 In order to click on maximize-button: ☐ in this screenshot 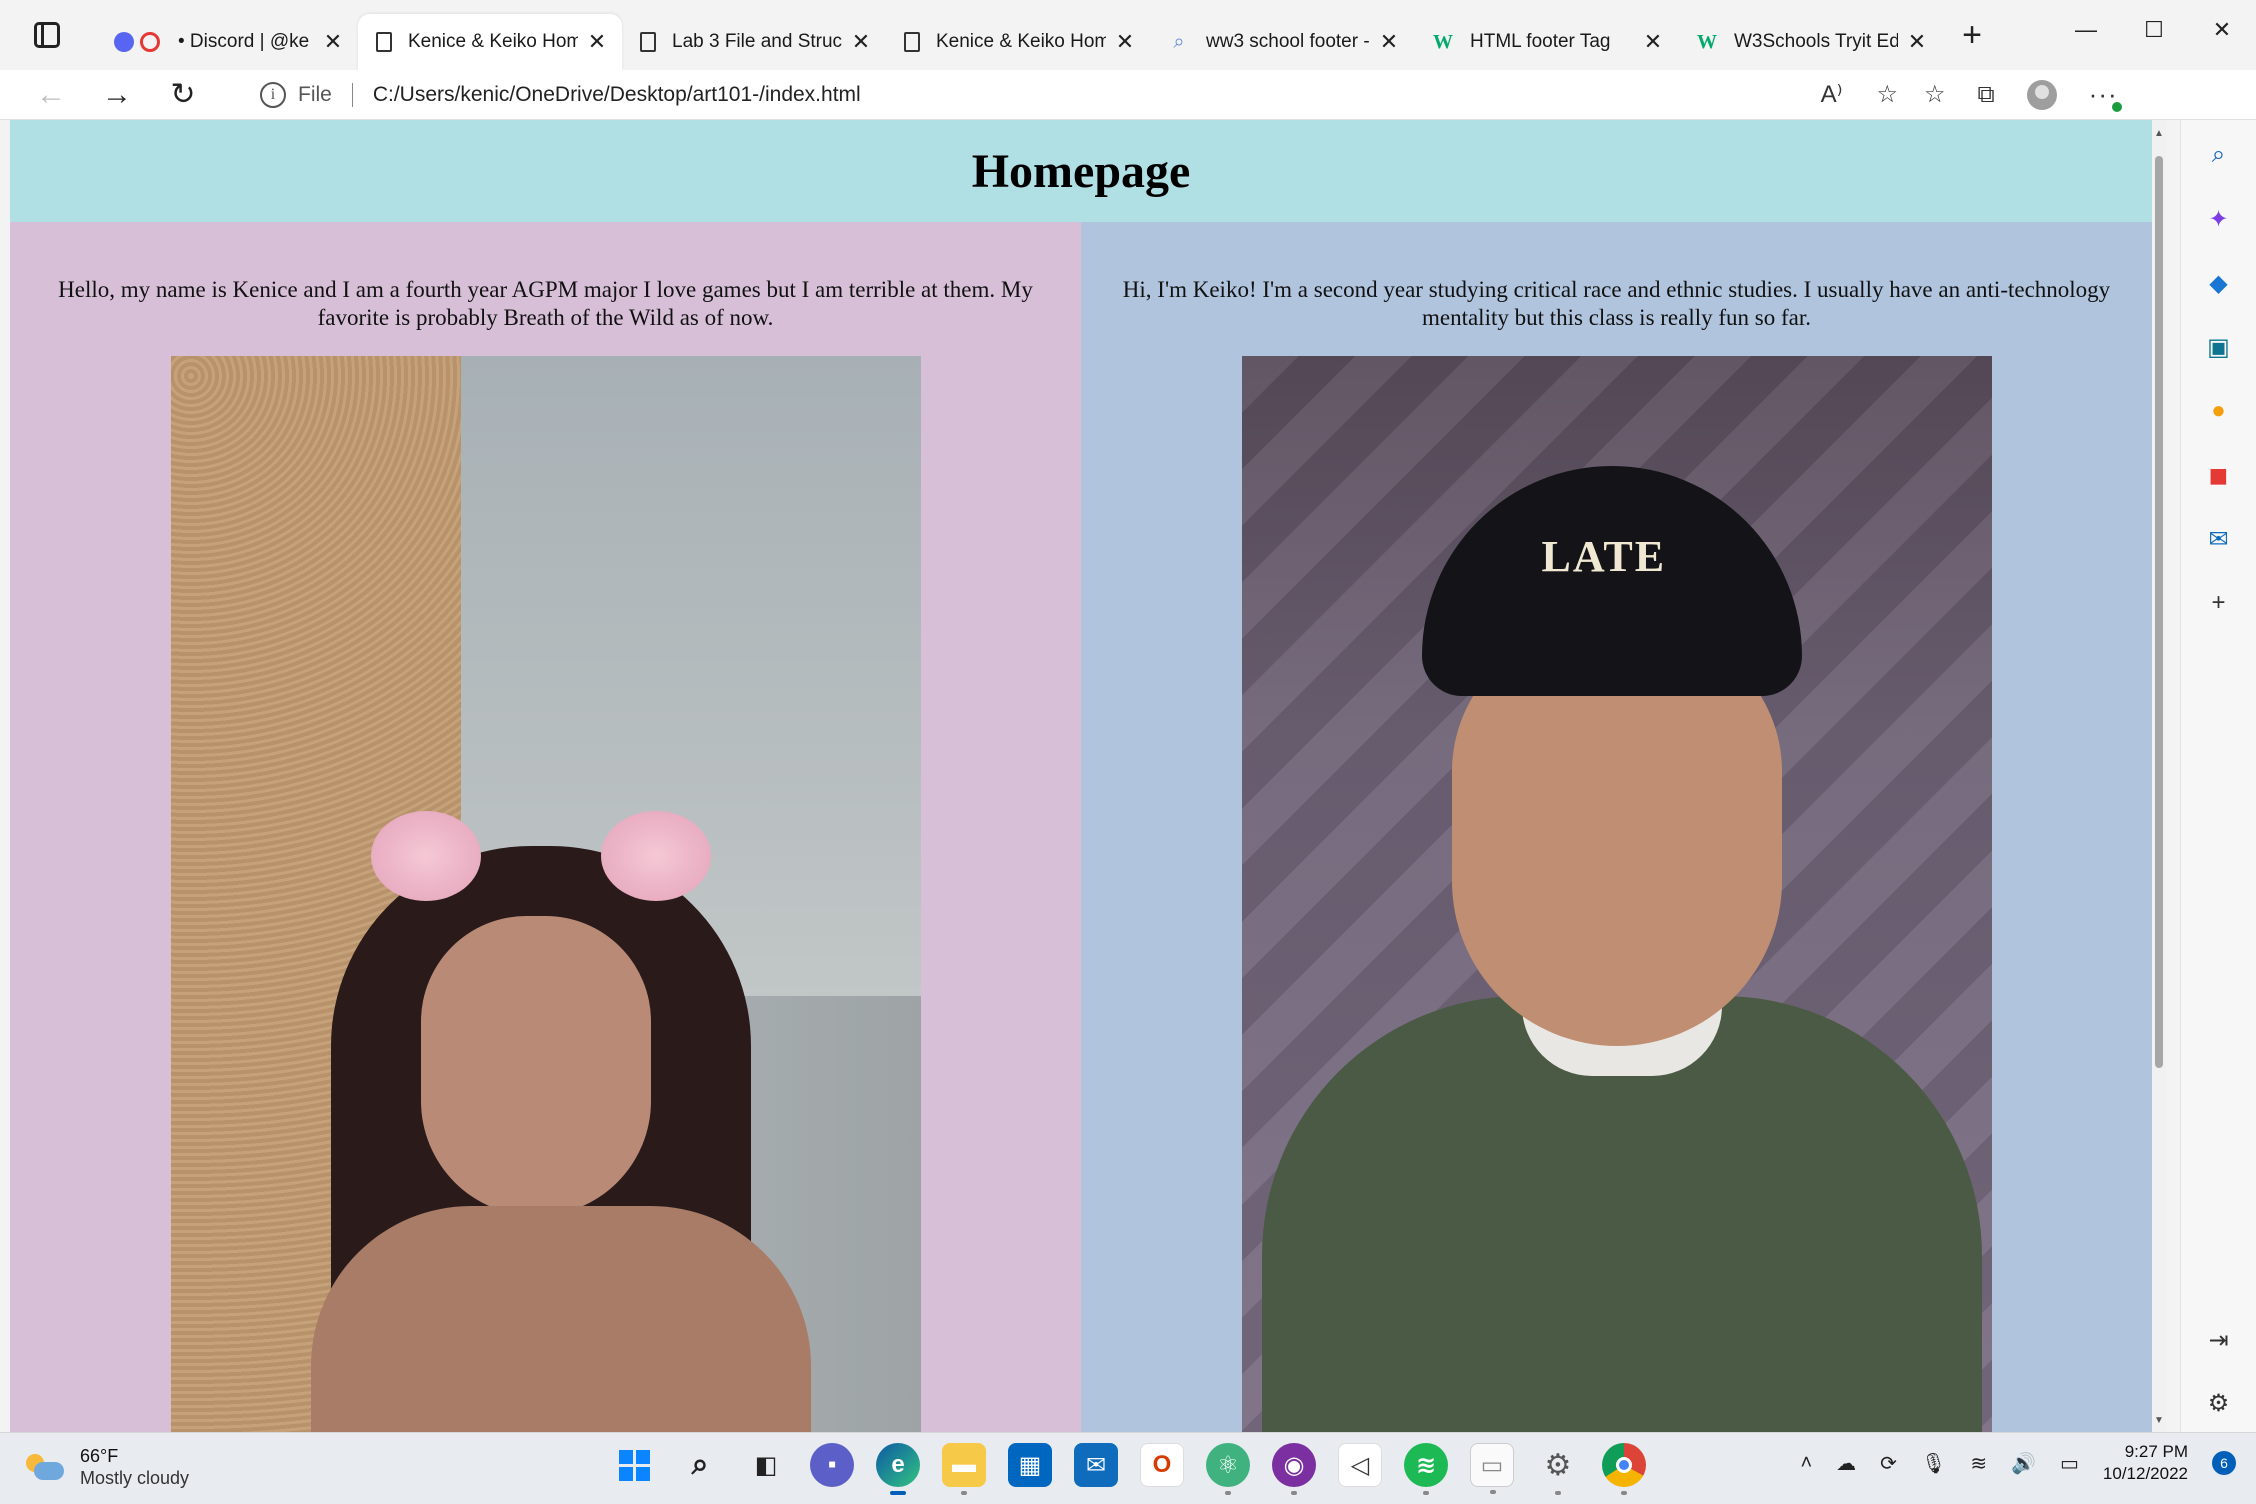, I will do `click(2154, 30)`.